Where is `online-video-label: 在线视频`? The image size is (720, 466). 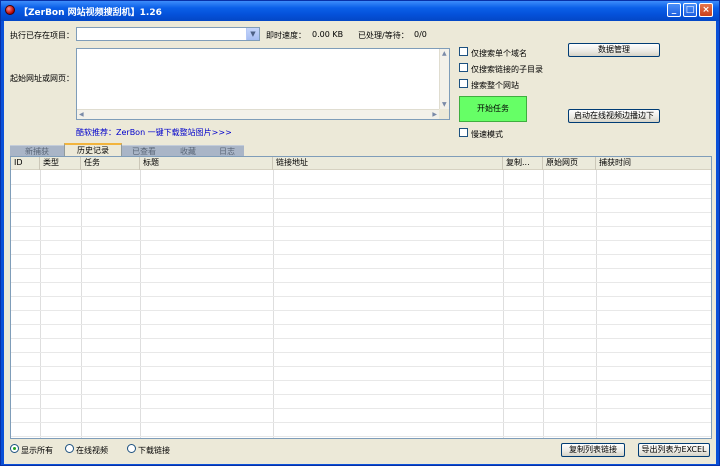 online-video-label: 在线视频 is located at coordinates (92, 450).